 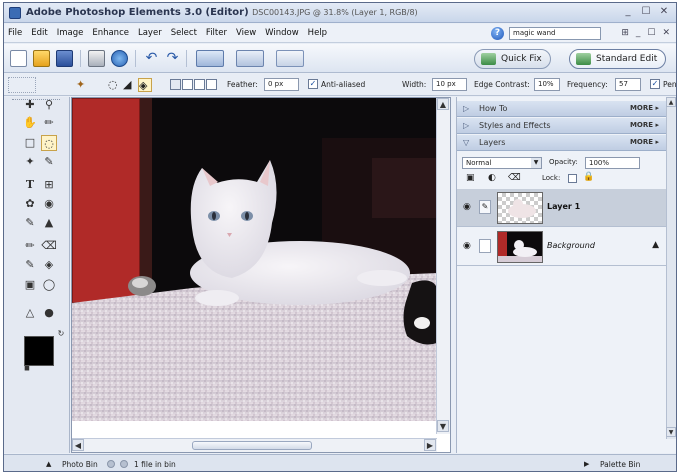 What do you see at coordinates (49, 143) in the screenshot?
I see `lasso-tool-active-icon: ◌` at bounding box center [49, 143].